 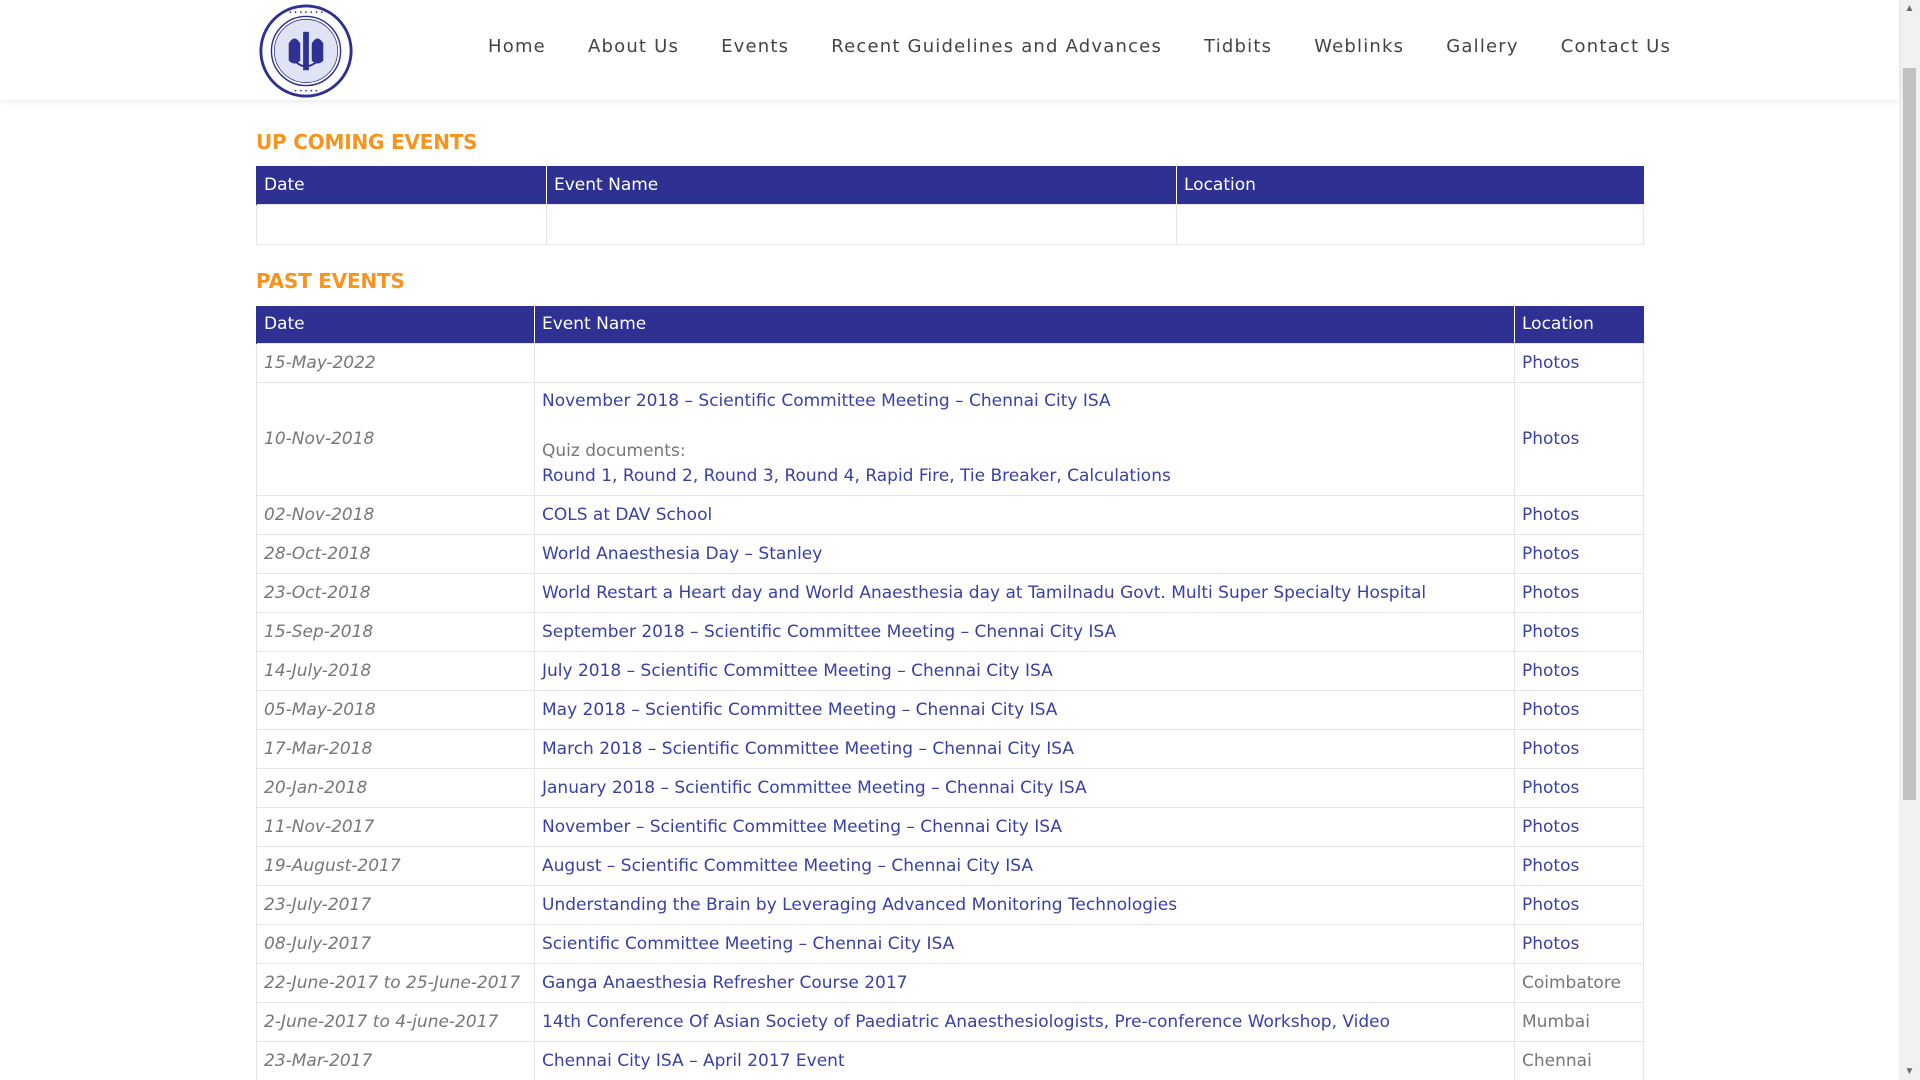 What do you see at coordinates (395, 439) in the screenshot?
I see `event-date: 10-Nov-2018` at bounding box center [395, 439].